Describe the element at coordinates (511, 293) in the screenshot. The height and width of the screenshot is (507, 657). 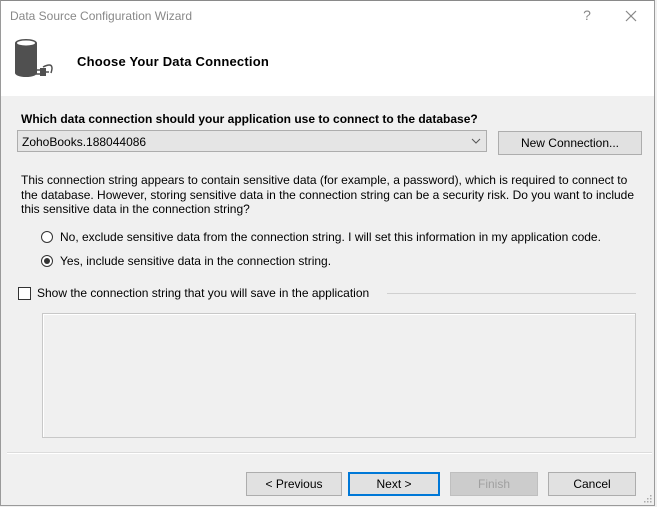
I see `separator` at that location.